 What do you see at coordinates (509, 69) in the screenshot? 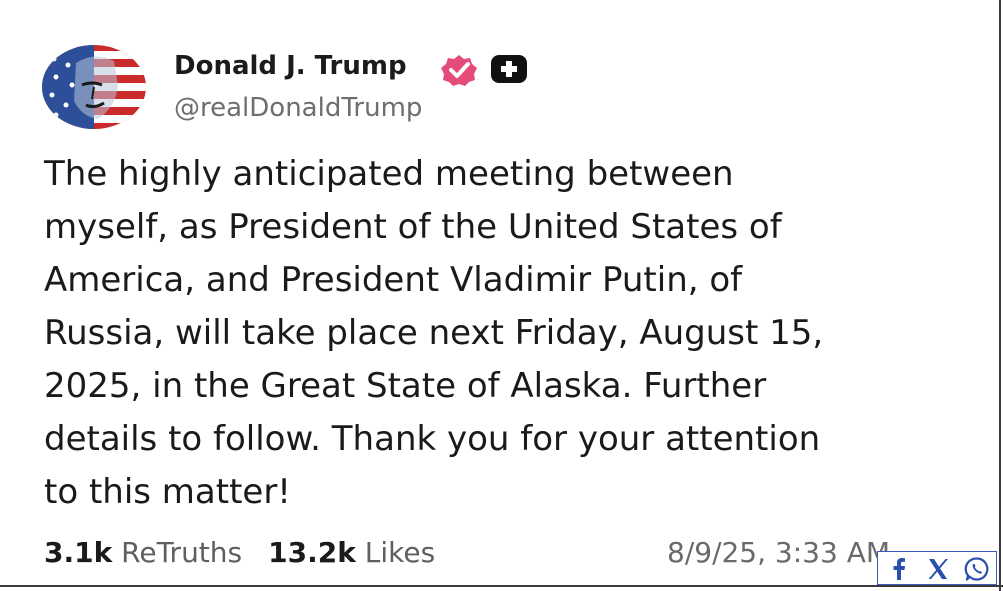
I see `plus-badge-icon` at bounding box center [509, 69].